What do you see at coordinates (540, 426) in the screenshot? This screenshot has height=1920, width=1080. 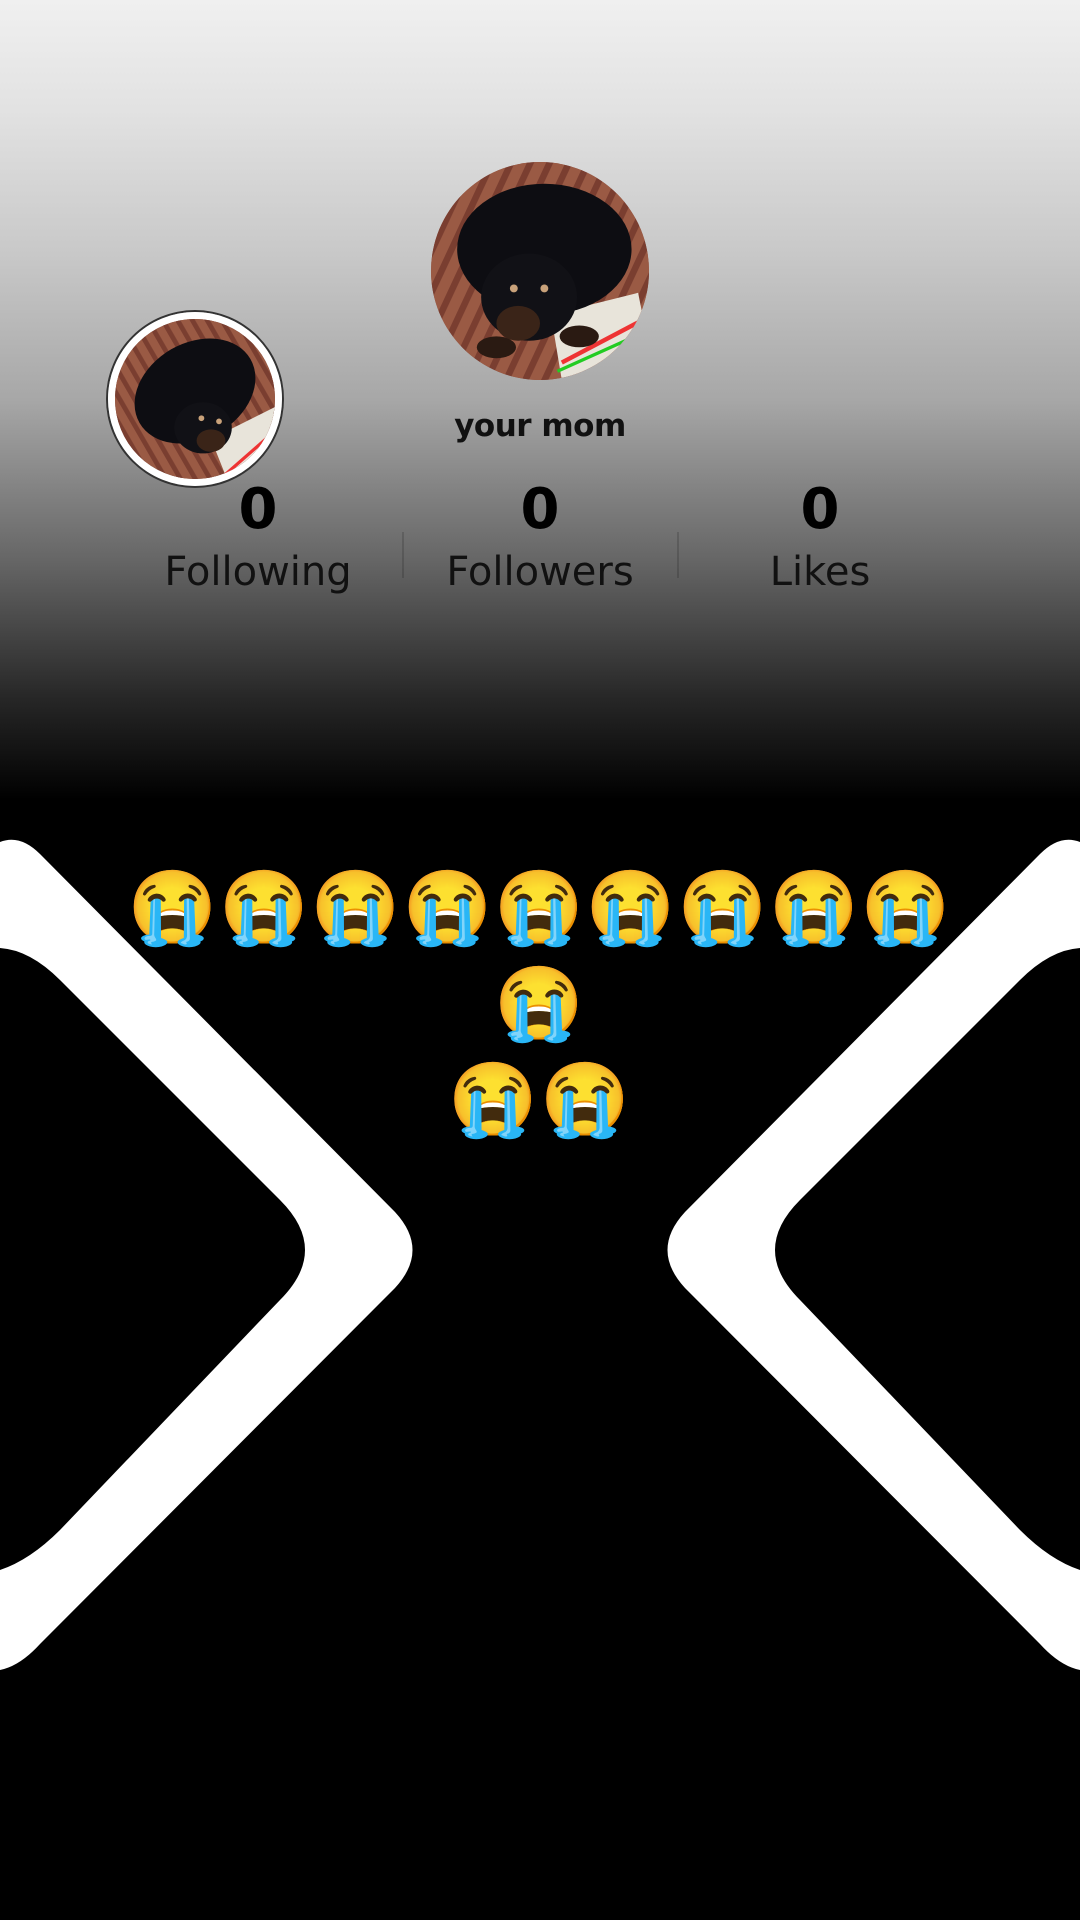 I see `profile-username: your mom` at bounding box center [540, 426].